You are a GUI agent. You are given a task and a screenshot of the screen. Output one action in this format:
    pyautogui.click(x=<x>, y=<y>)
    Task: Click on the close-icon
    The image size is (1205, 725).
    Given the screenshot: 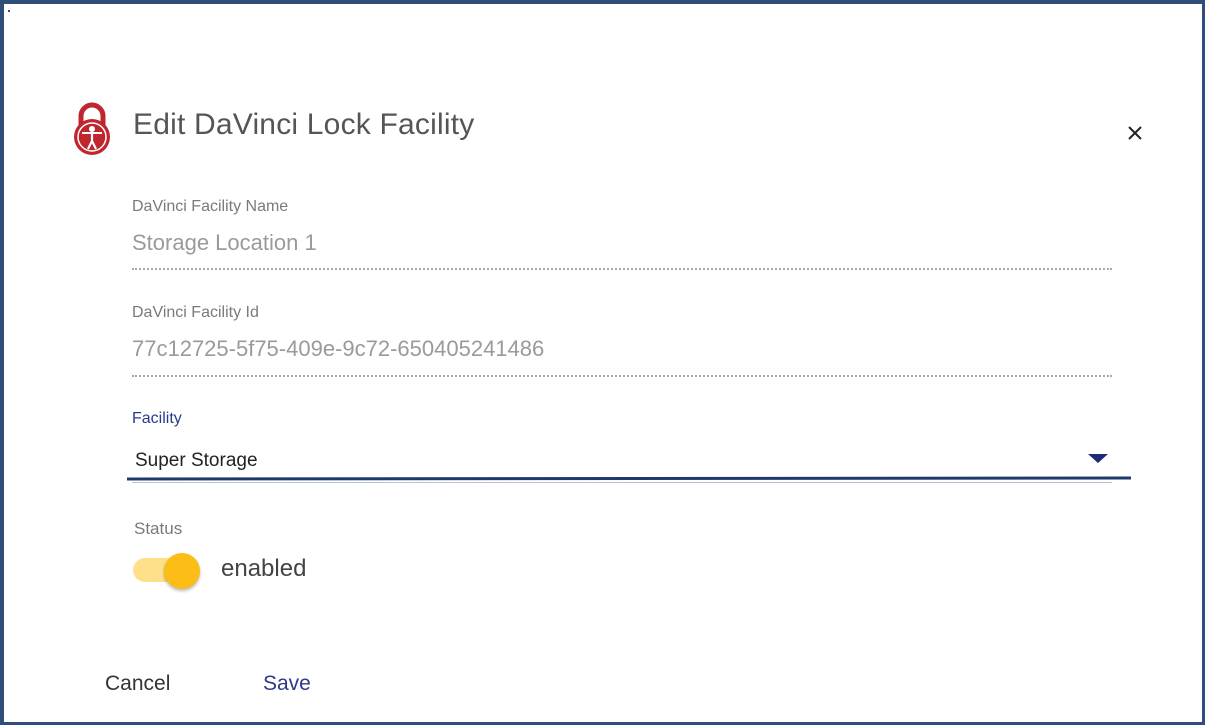 What is the action you would take?
    pyautogui.click(x=1135, y=133)
    